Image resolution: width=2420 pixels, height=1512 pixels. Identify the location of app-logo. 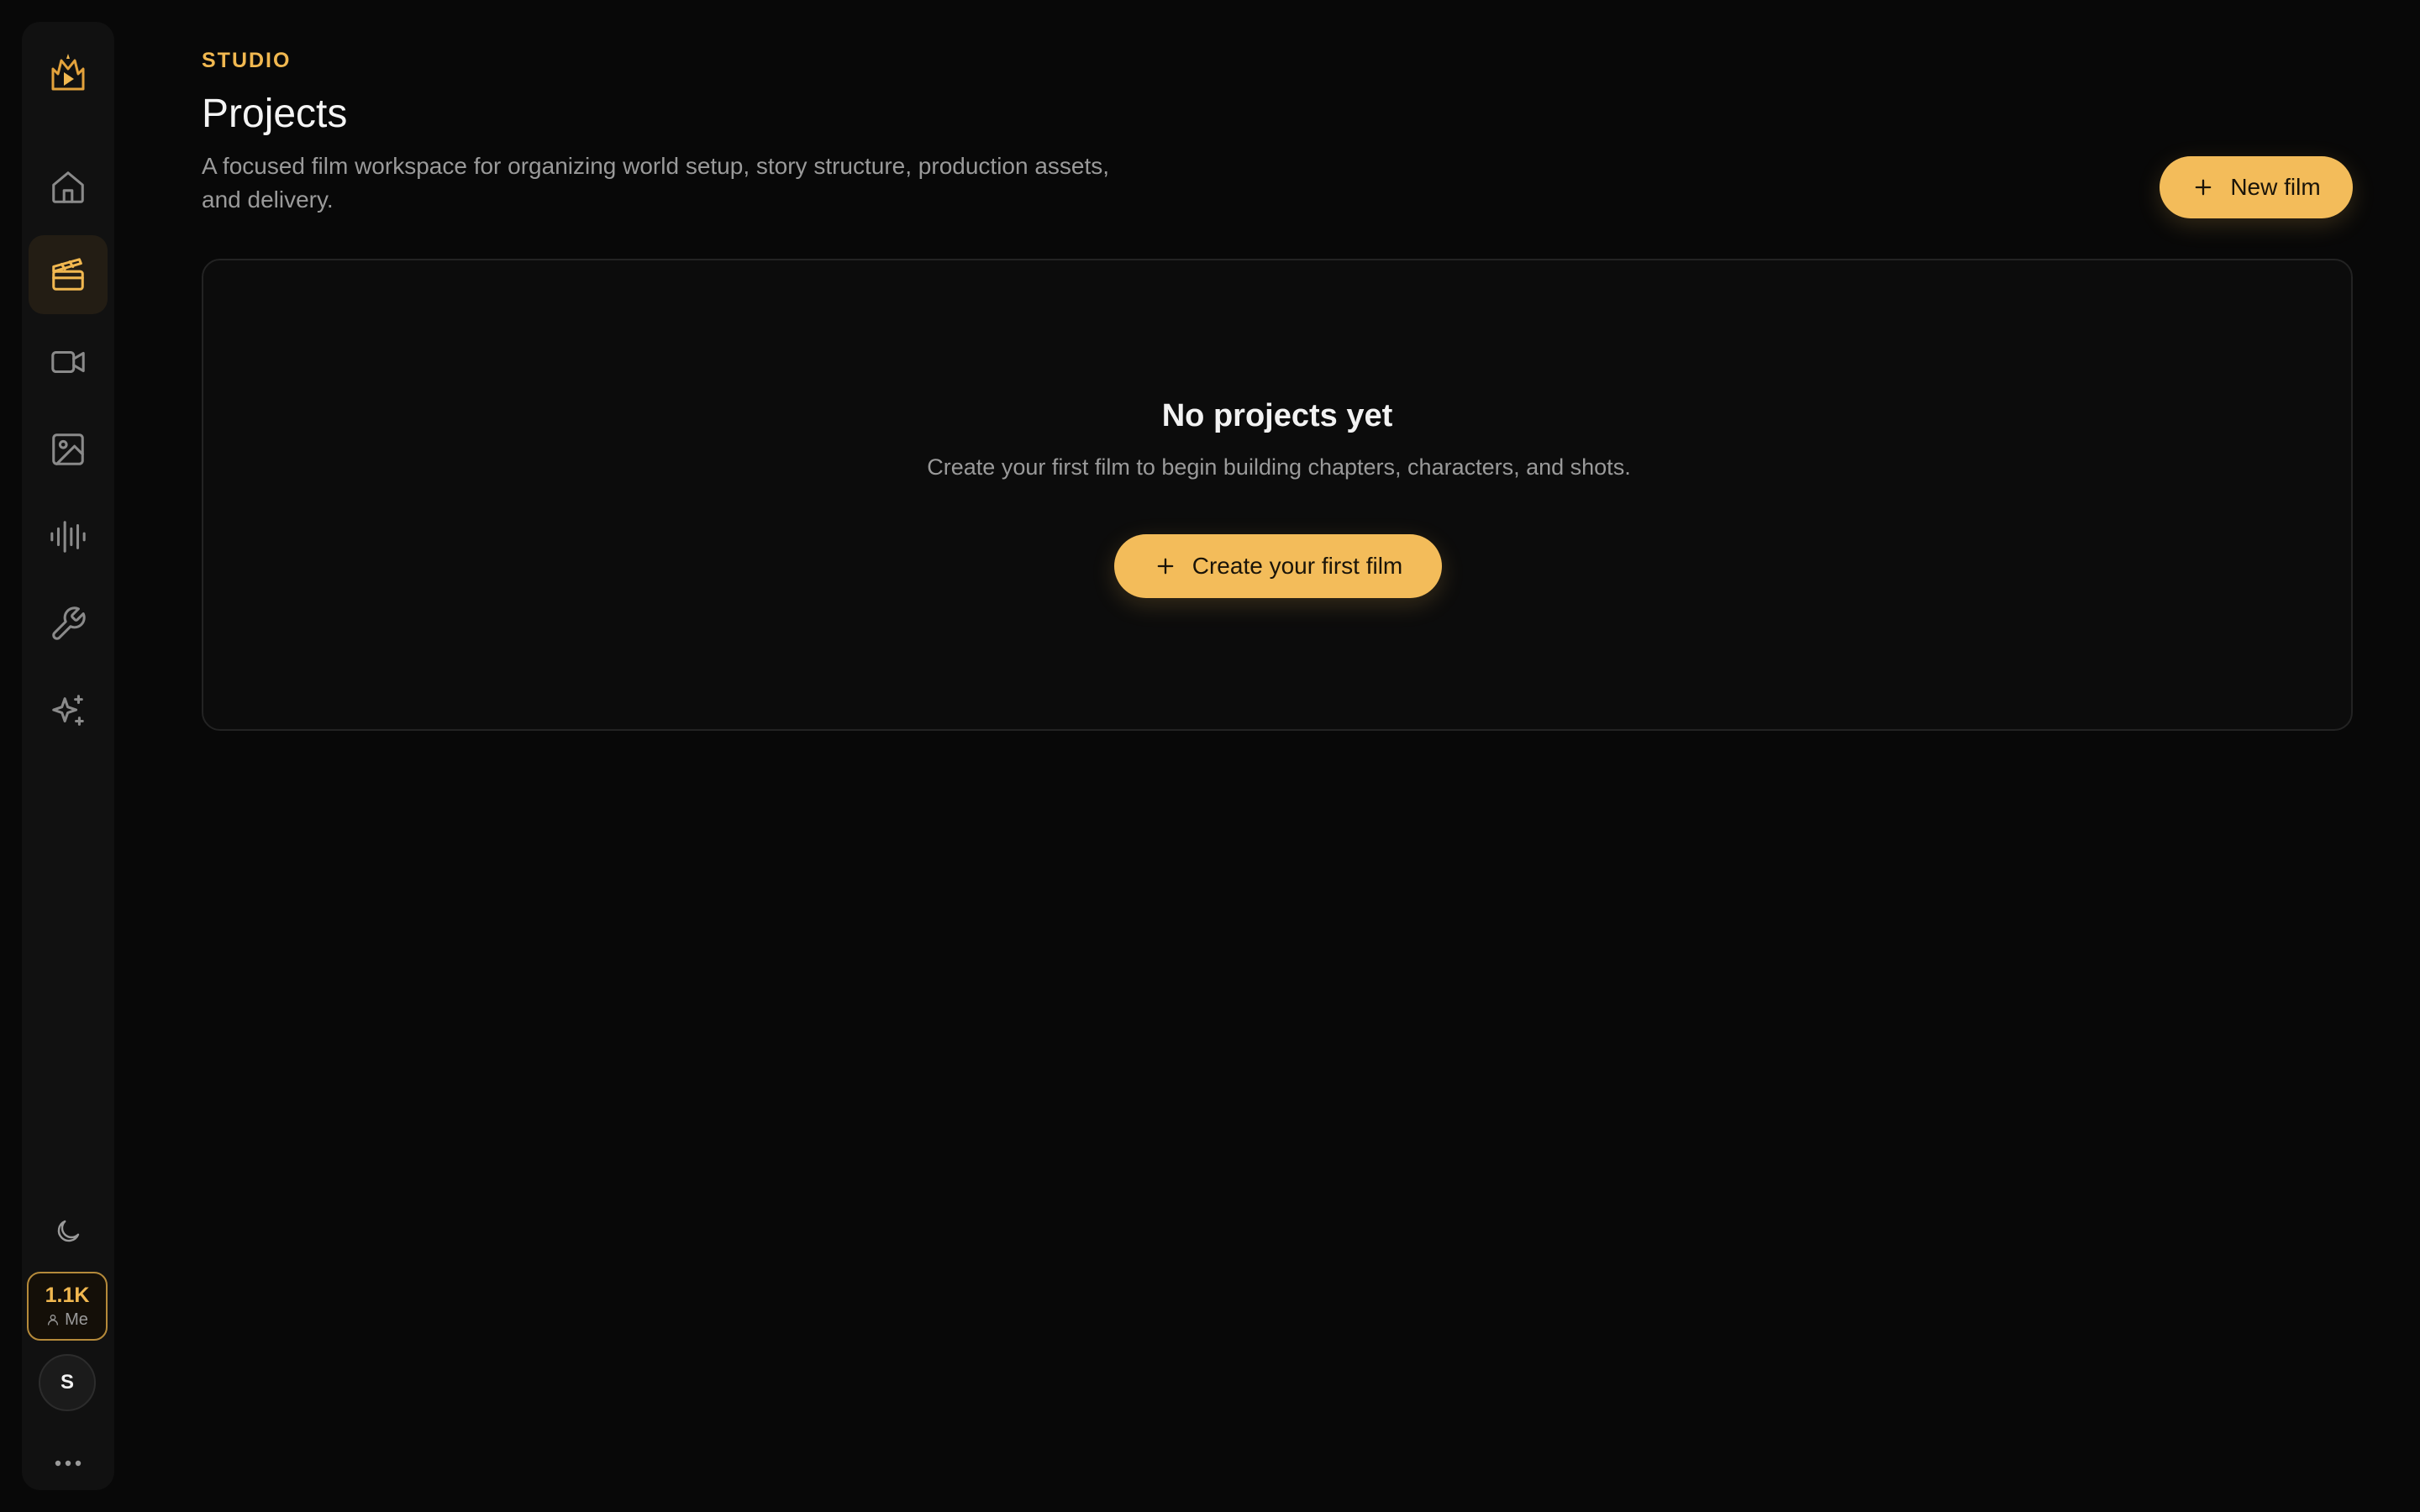
(68, 72).